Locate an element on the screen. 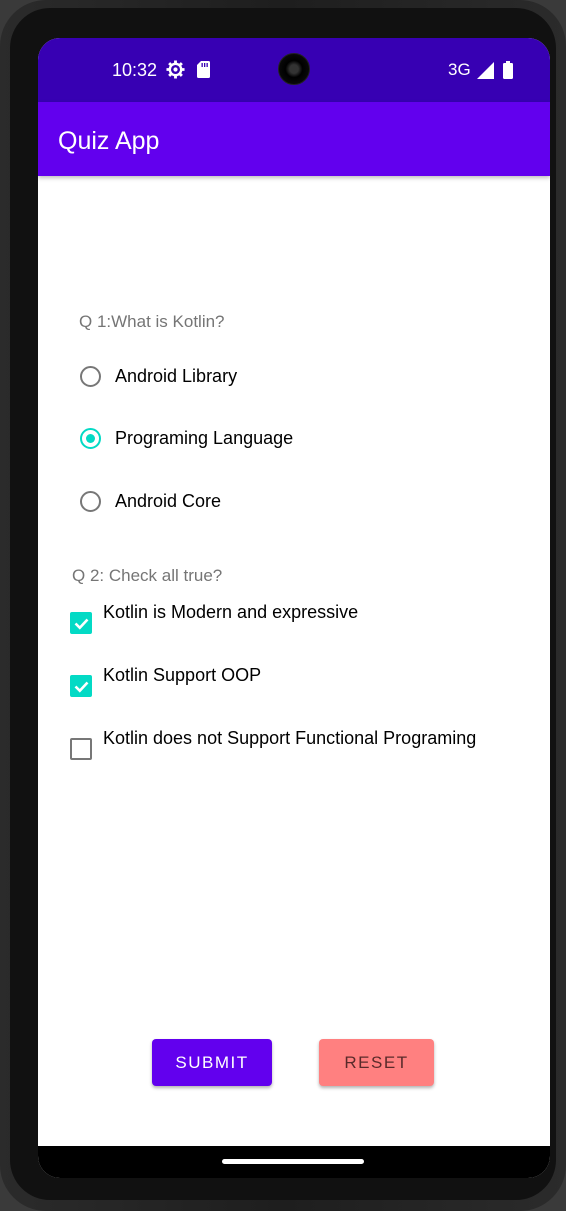 Image resolution: width=566 pixels, height=1211 pixels. front-camera-icon is located at coordinates (294, 69).